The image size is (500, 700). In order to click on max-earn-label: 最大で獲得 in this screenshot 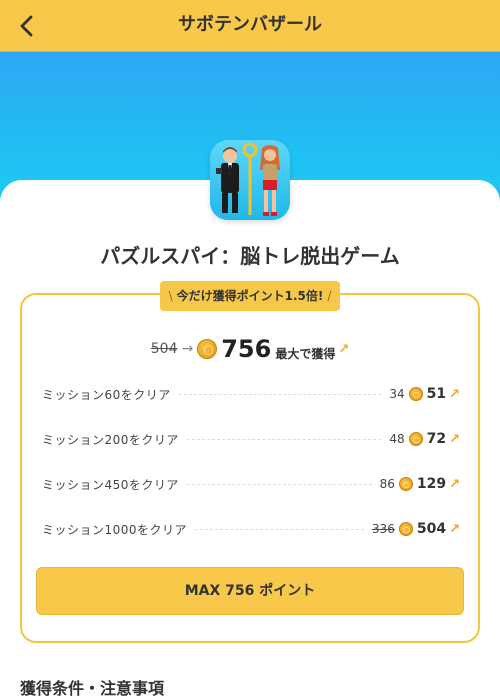, I will do `click(305, 353)`.